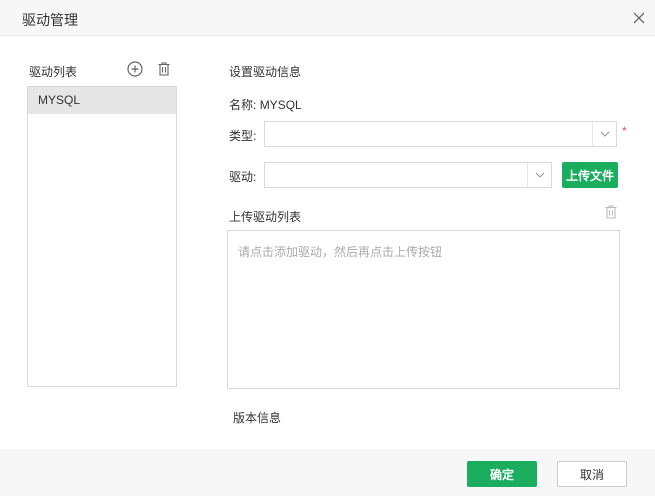 This screenshot has height=496, width=655. I want to click on close-icon, so click(639, 18).